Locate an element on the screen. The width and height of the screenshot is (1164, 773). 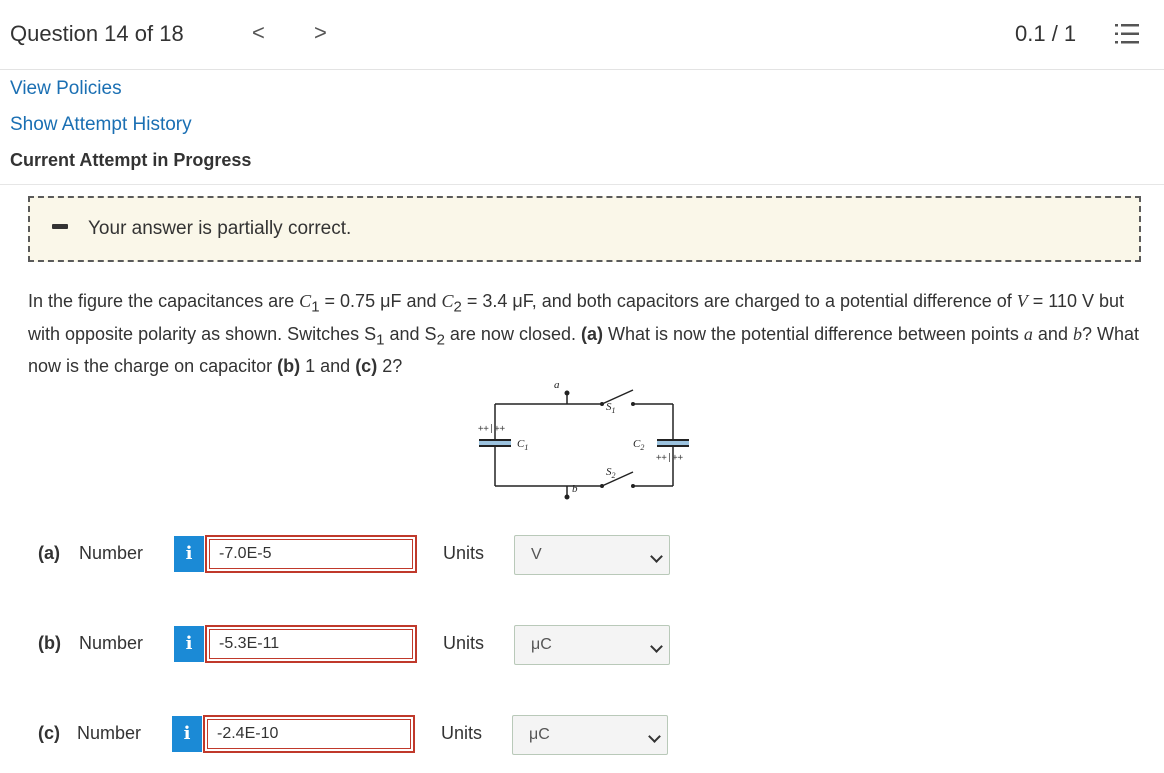
svg-text: C2 is located at coordinates (638, 445).